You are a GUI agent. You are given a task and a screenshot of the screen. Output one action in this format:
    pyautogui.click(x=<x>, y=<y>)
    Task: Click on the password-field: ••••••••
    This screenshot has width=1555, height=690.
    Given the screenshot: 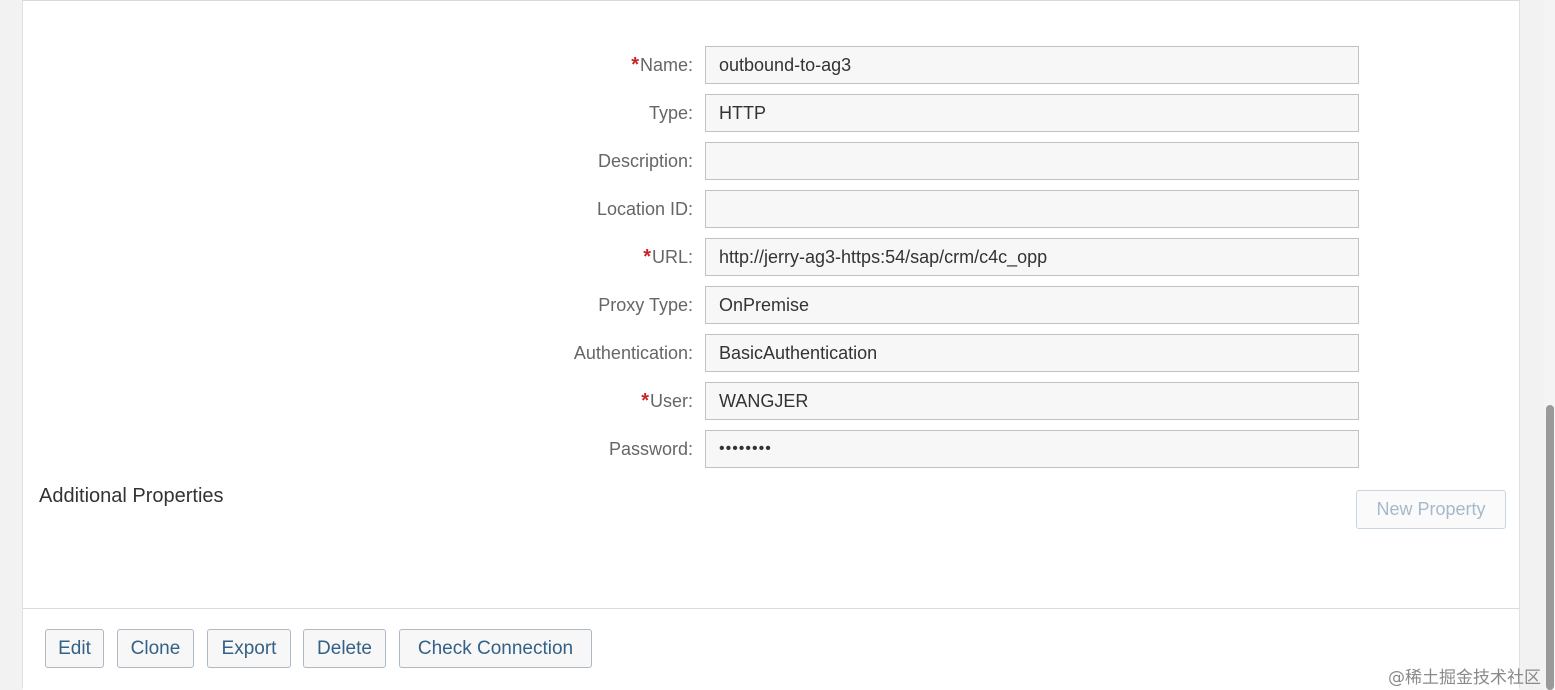 What is the action you would take?
    pyautogui.click(x=1032, y=449)
    